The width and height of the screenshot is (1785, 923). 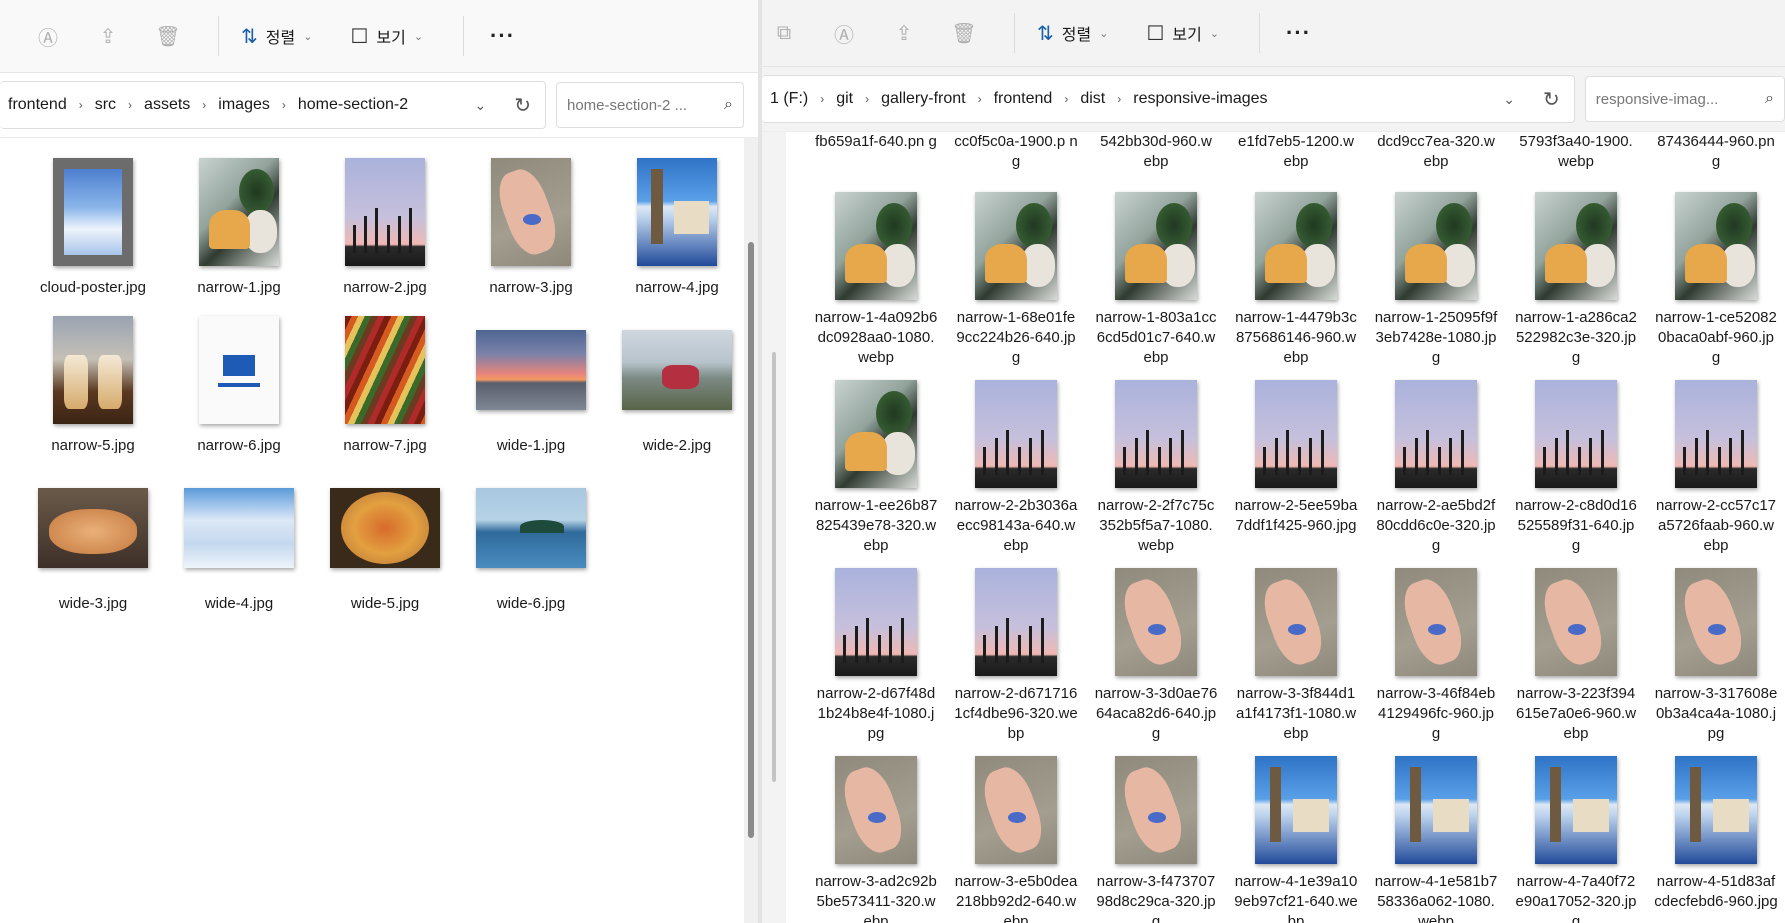 What do you see at coordinates (1576, 274) in the screenshot?
I see `file-item: narrow-1-a286ca2522982c3e-320.jpg` at bounding box center [1576, 274].